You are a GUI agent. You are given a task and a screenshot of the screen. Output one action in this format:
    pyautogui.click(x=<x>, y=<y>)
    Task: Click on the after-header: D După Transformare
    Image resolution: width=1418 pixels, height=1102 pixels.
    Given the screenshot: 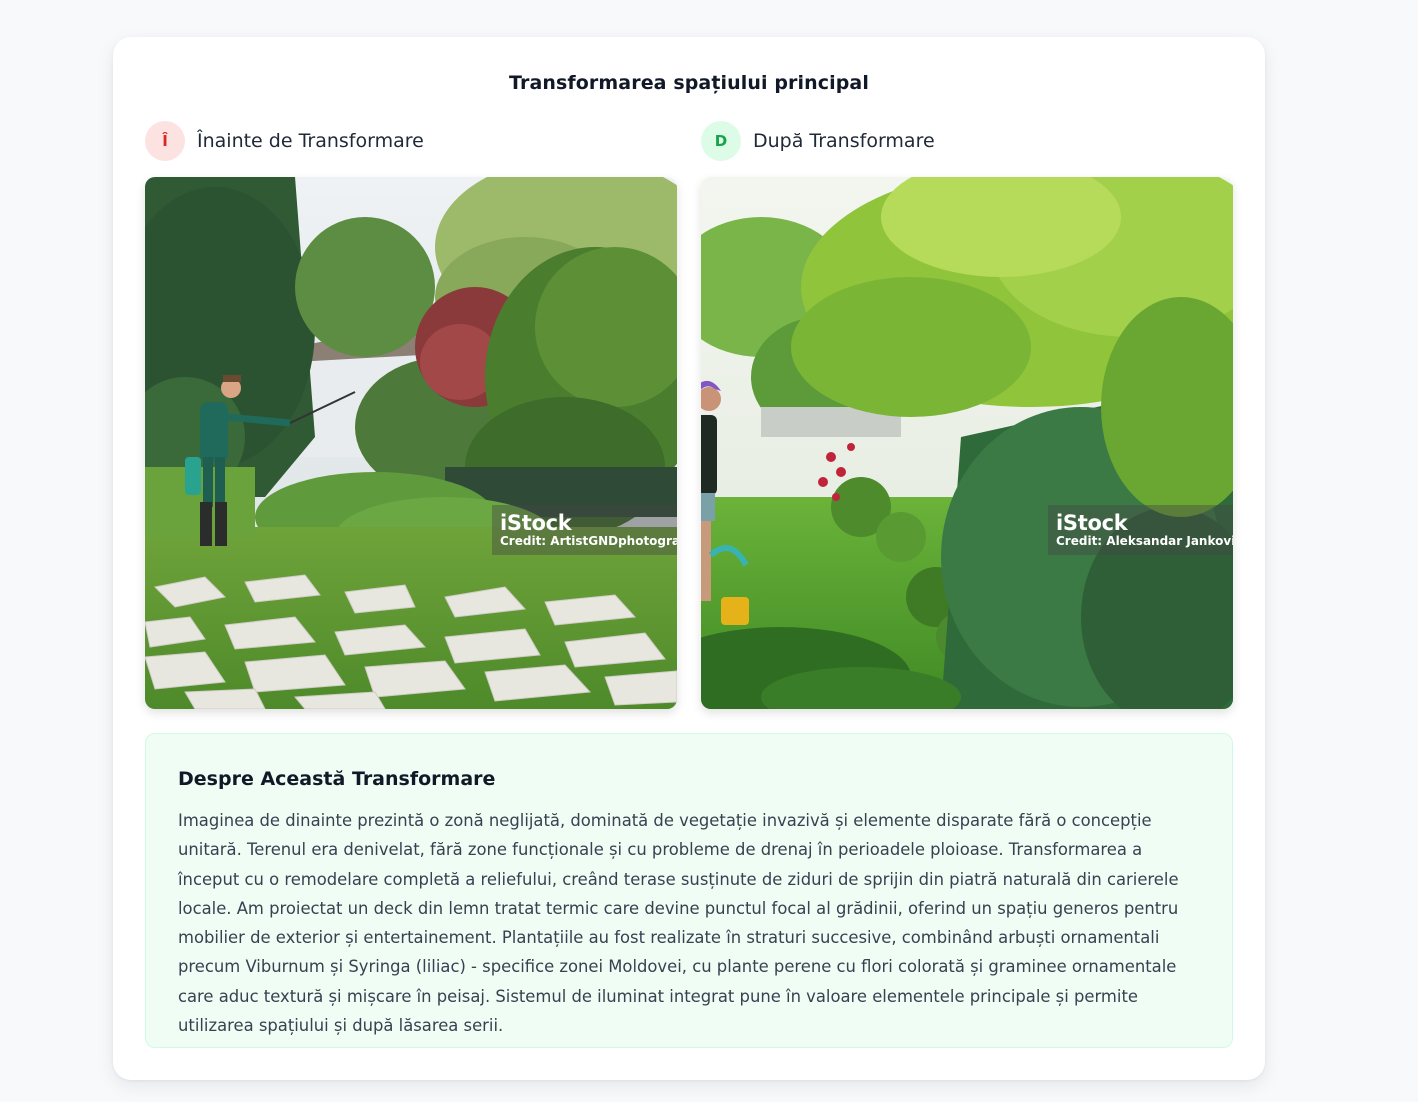 What is the action you would take?
    pyautogui.click(x=818, y=141)
    